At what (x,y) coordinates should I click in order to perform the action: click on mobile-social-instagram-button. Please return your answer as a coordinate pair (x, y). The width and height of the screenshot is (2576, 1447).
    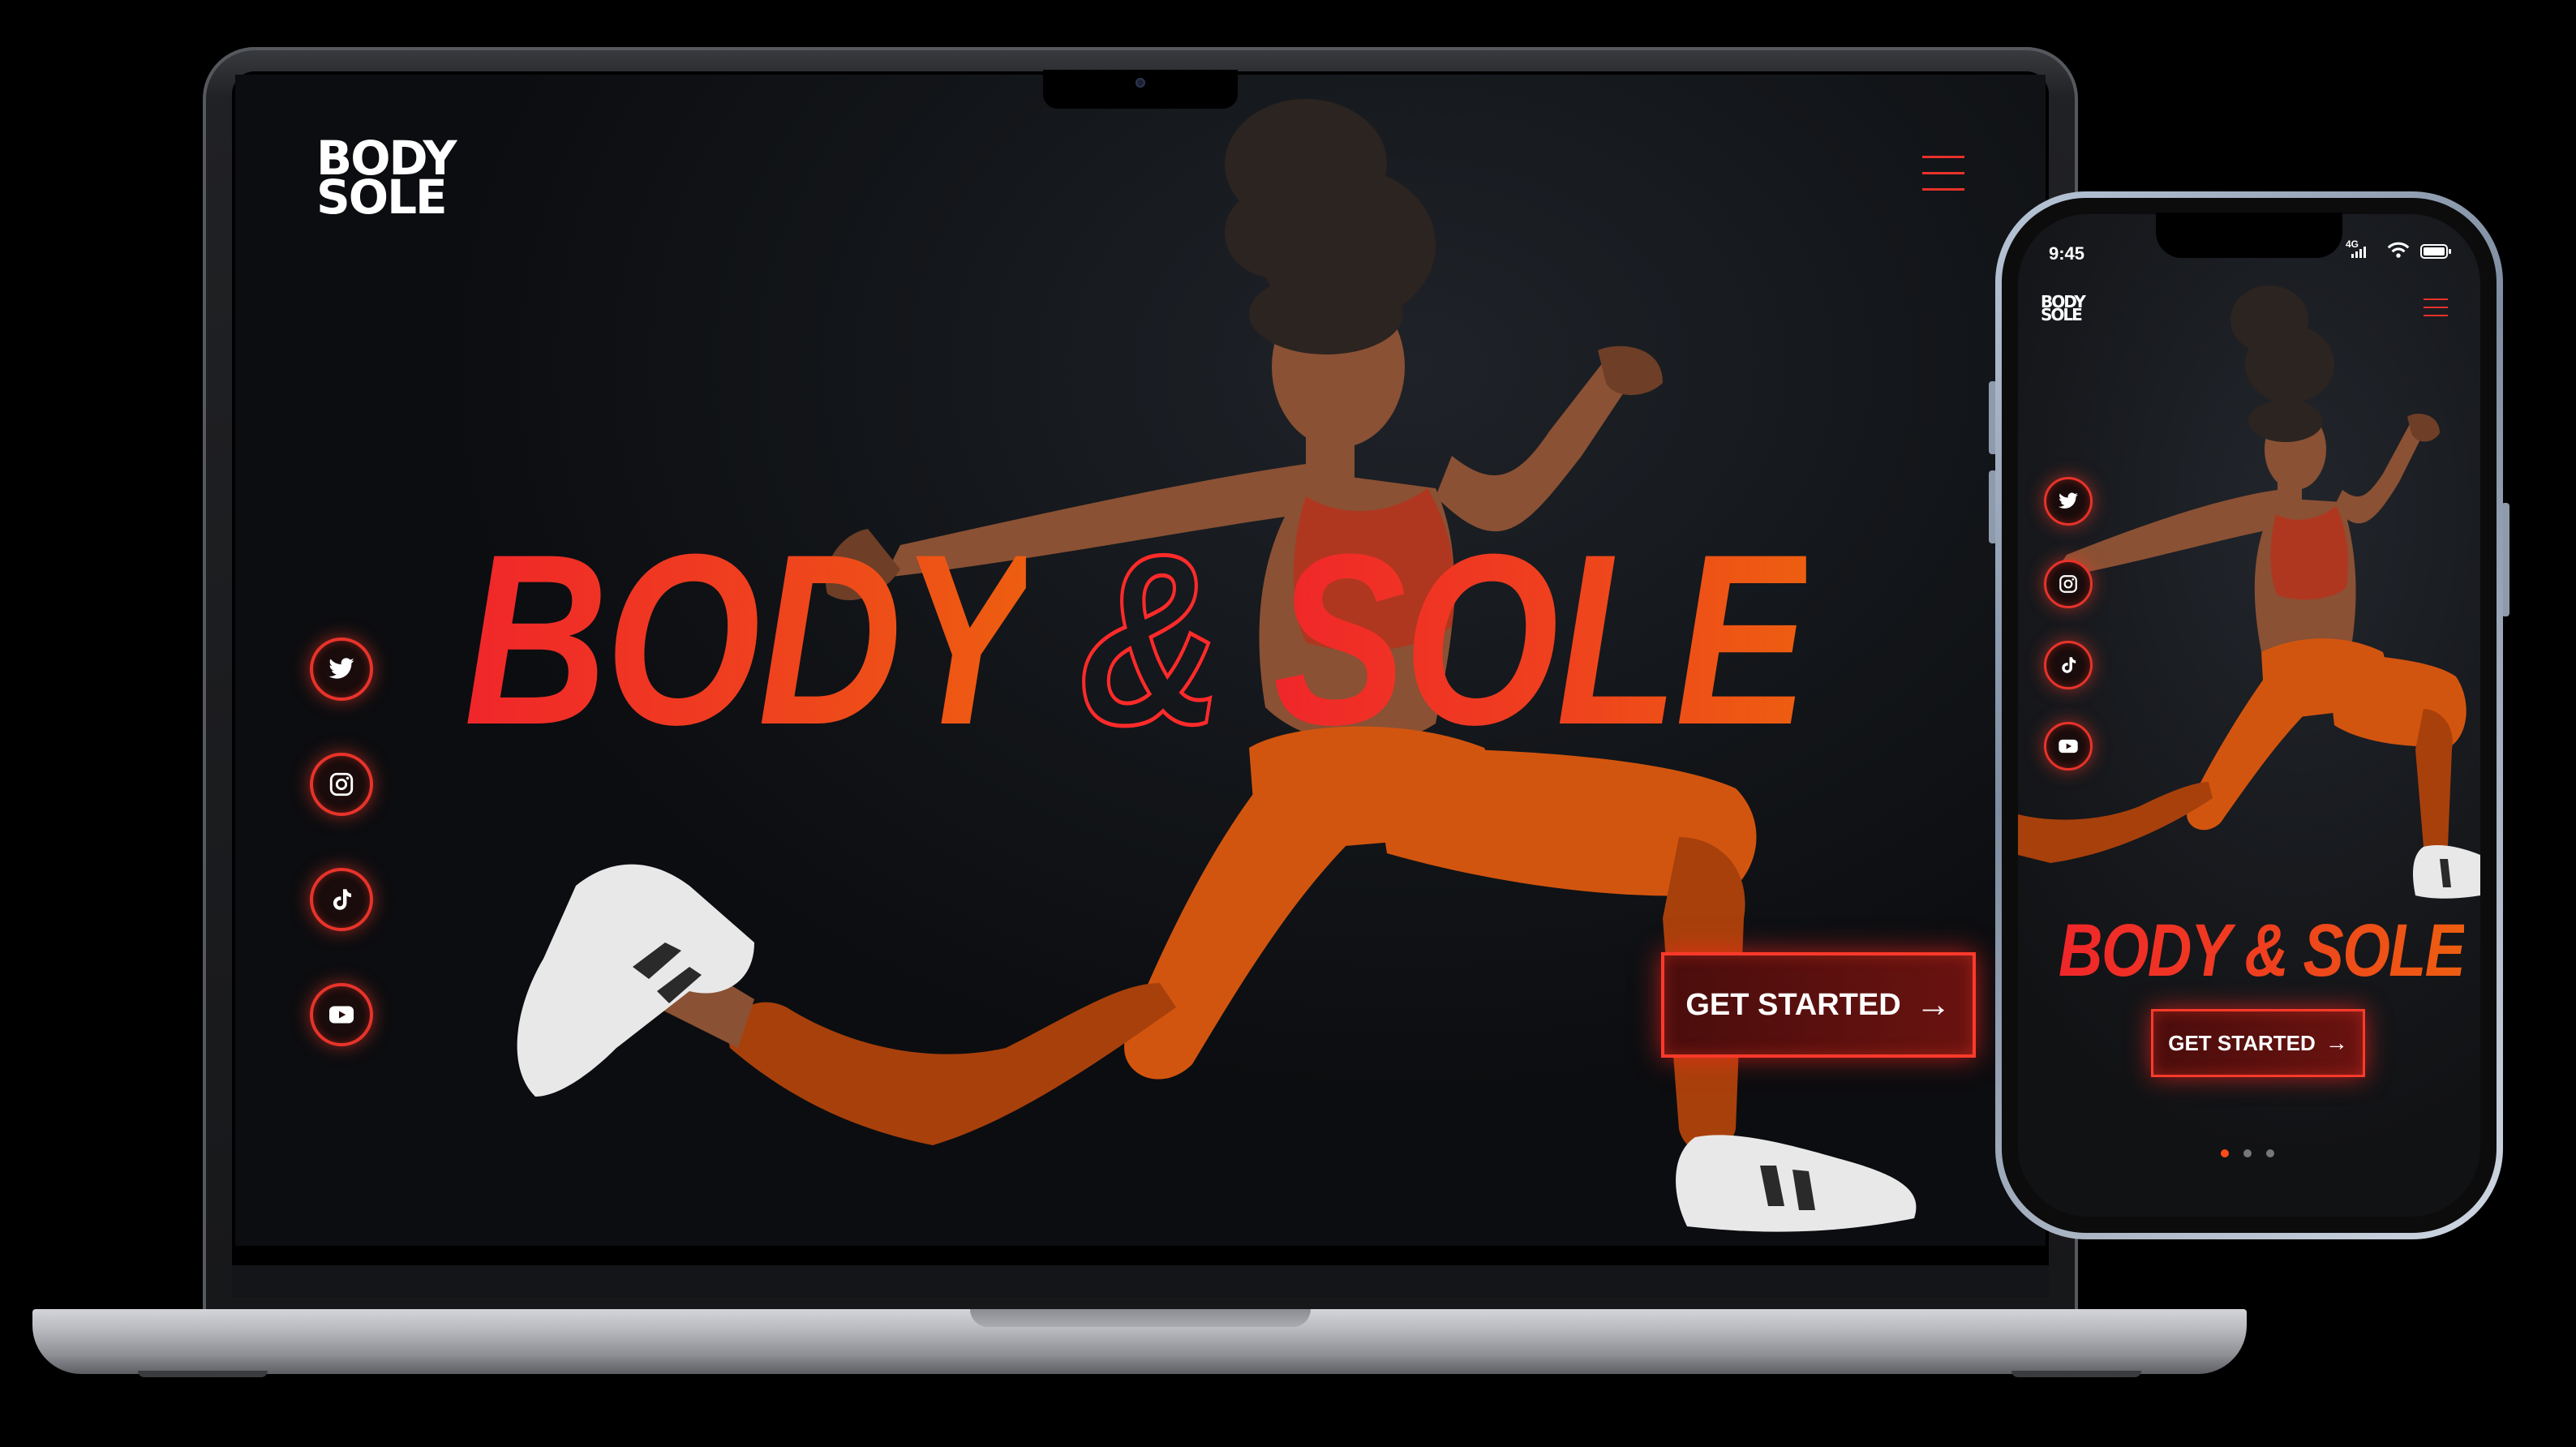
    Looking at the image, I should click on (2068, 584).